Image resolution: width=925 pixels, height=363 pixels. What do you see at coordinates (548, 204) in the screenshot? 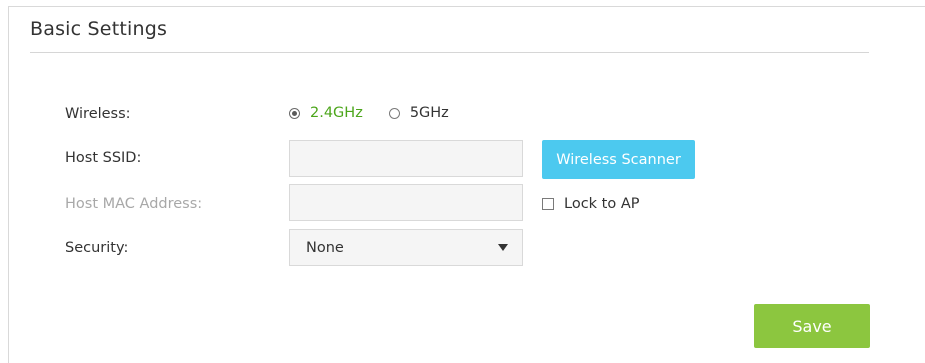
I see `lock-to-ap-checkbox` at bounding box center [548, 204].